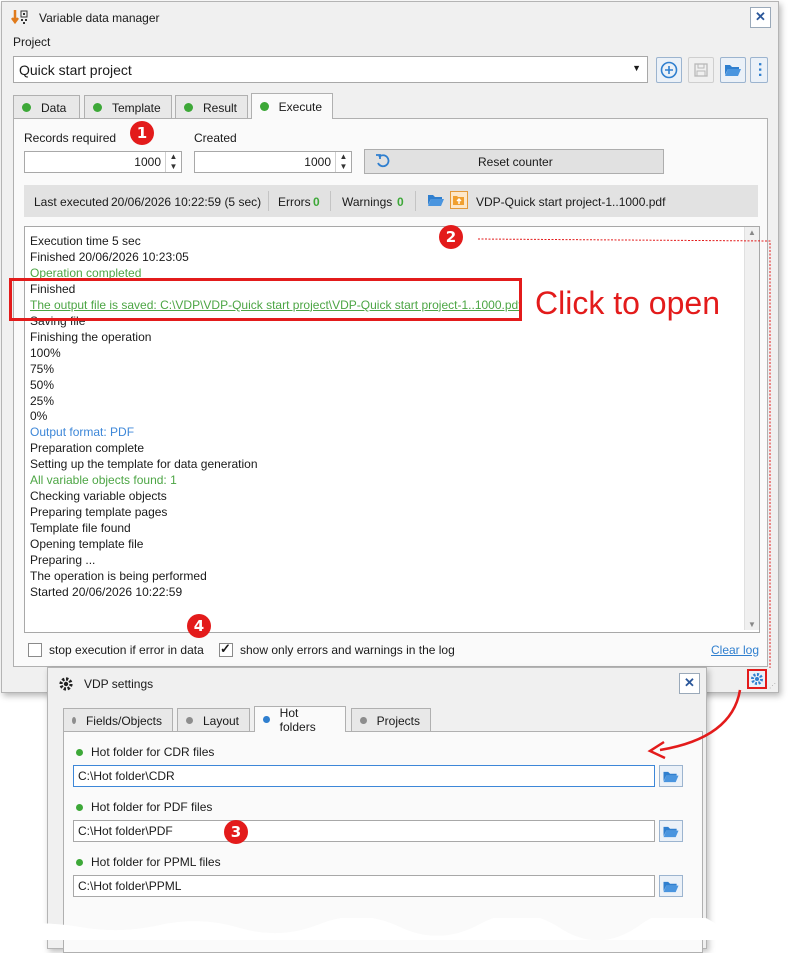 This screenshot has height=953, width=796. I want to click on settings-window-title: VDP settings, so click(119, 684).